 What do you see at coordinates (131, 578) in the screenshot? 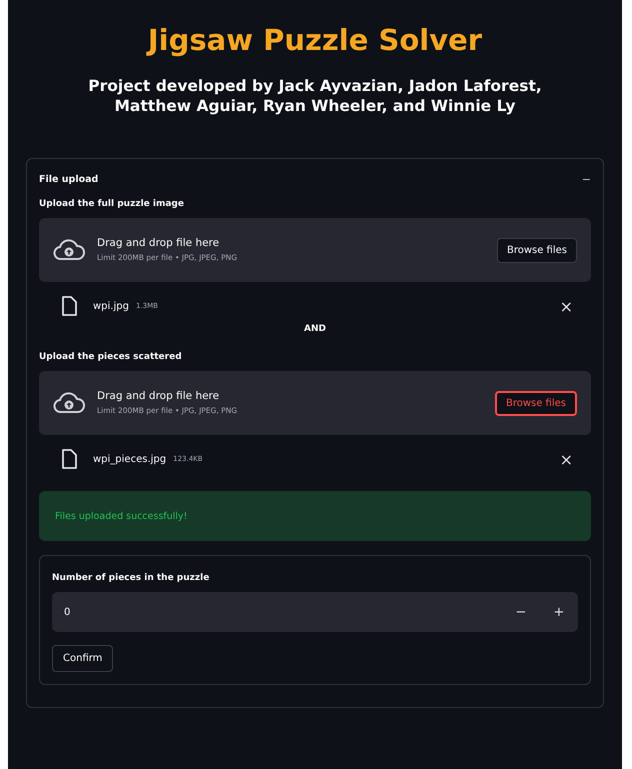
I see `number-input-label: Number of pieces in the puzzle` at bounding box center [131, 578].